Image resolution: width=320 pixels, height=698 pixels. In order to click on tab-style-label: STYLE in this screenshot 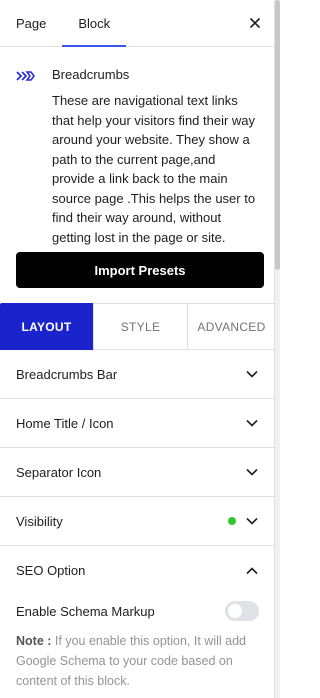, I will do `click(140, 327)`.